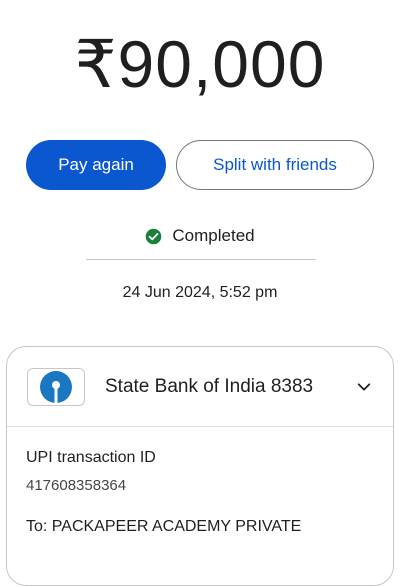 The width and height of the screenshot is (400, 586). I want to click on bank-account-name: State Bank of India 8383, so click(209, 386).